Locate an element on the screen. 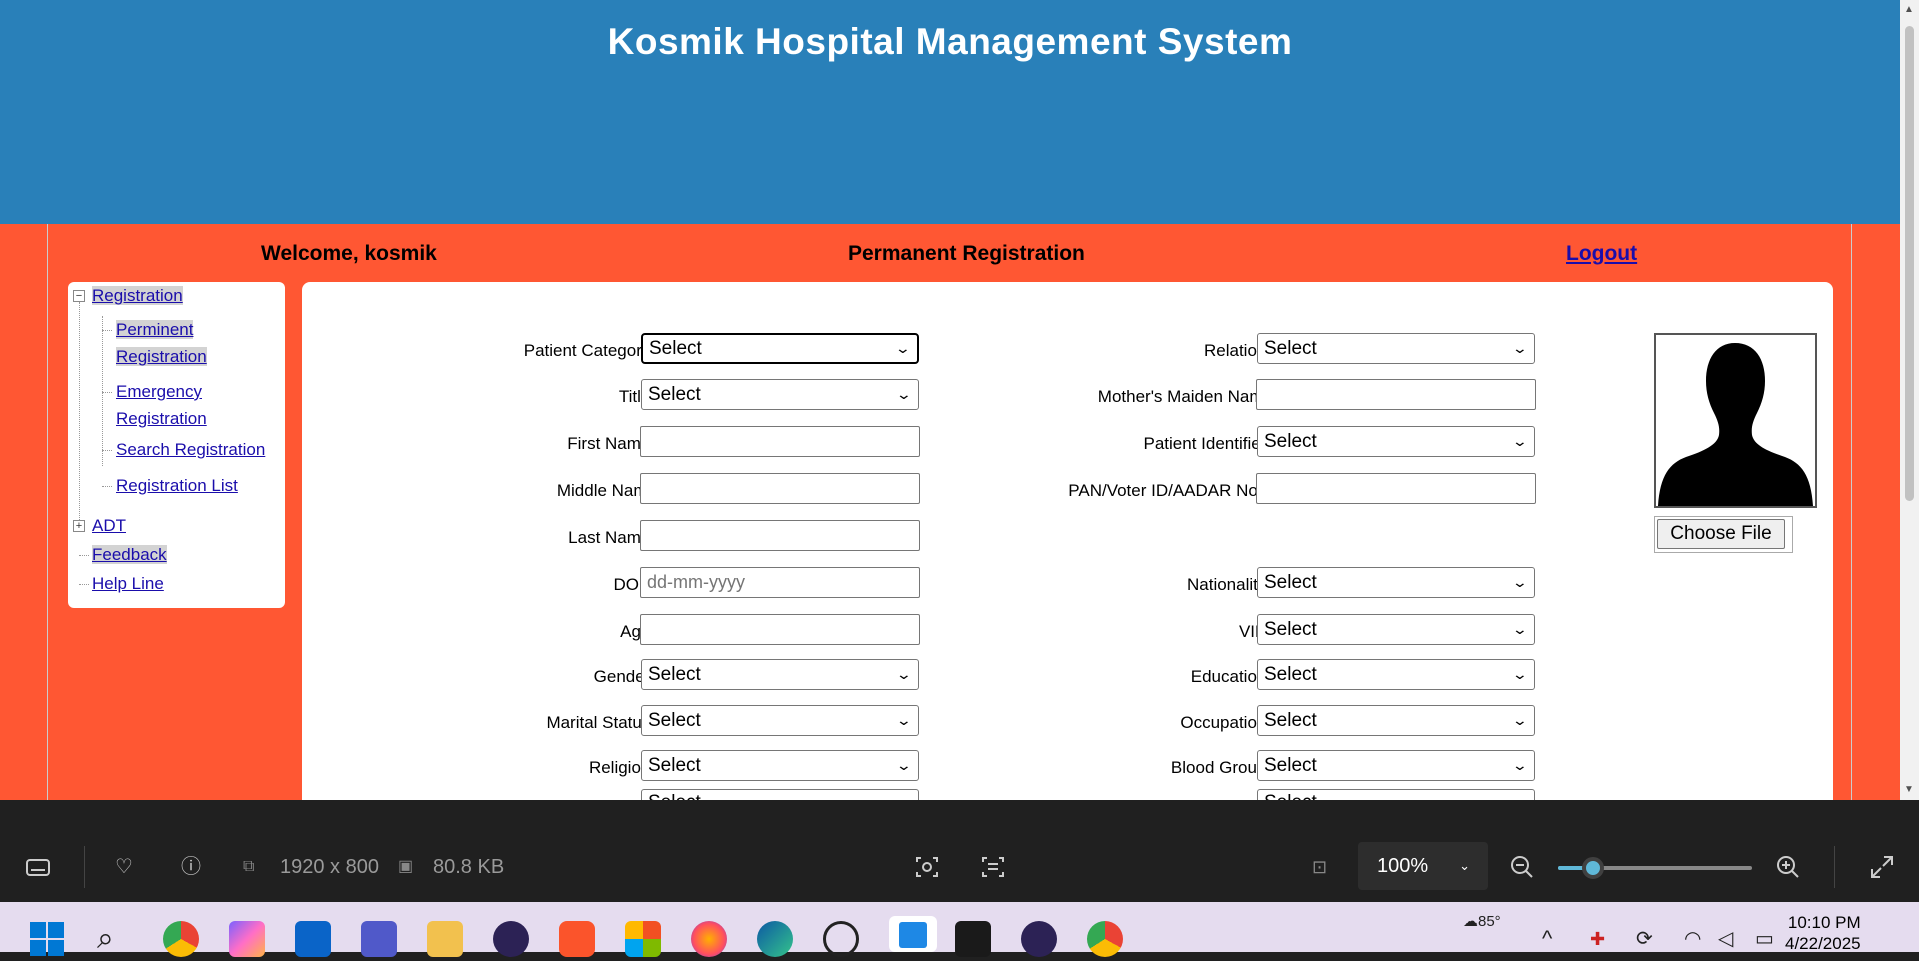  zoom-in-icon is located at coordinates (1788, 867).